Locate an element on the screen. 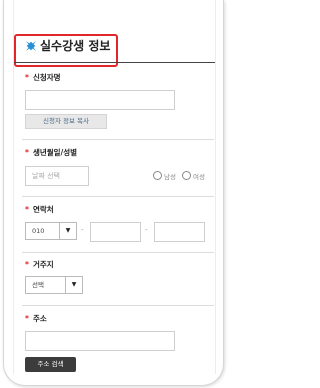 The image size is (320, 388). gender-female-radio is located at coordinates (186, 175).